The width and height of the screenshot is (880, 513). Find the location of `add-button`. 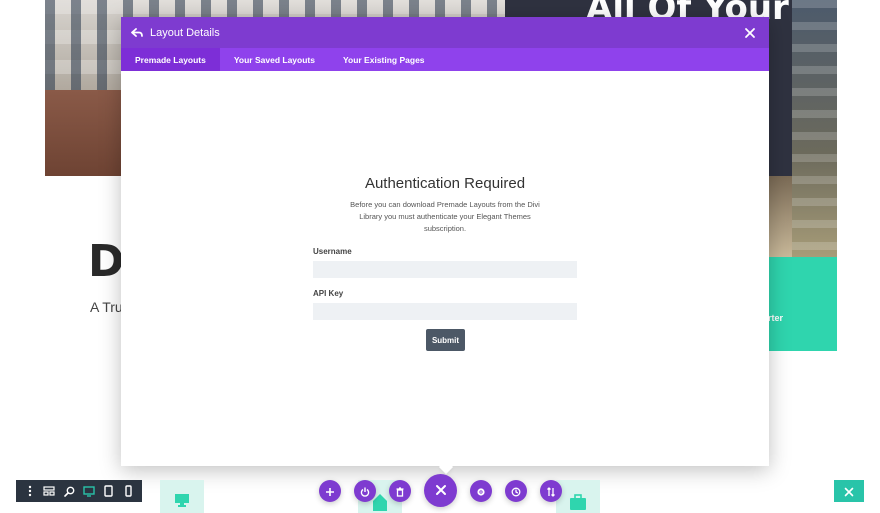

add-button is located at coordinates (330, 491).